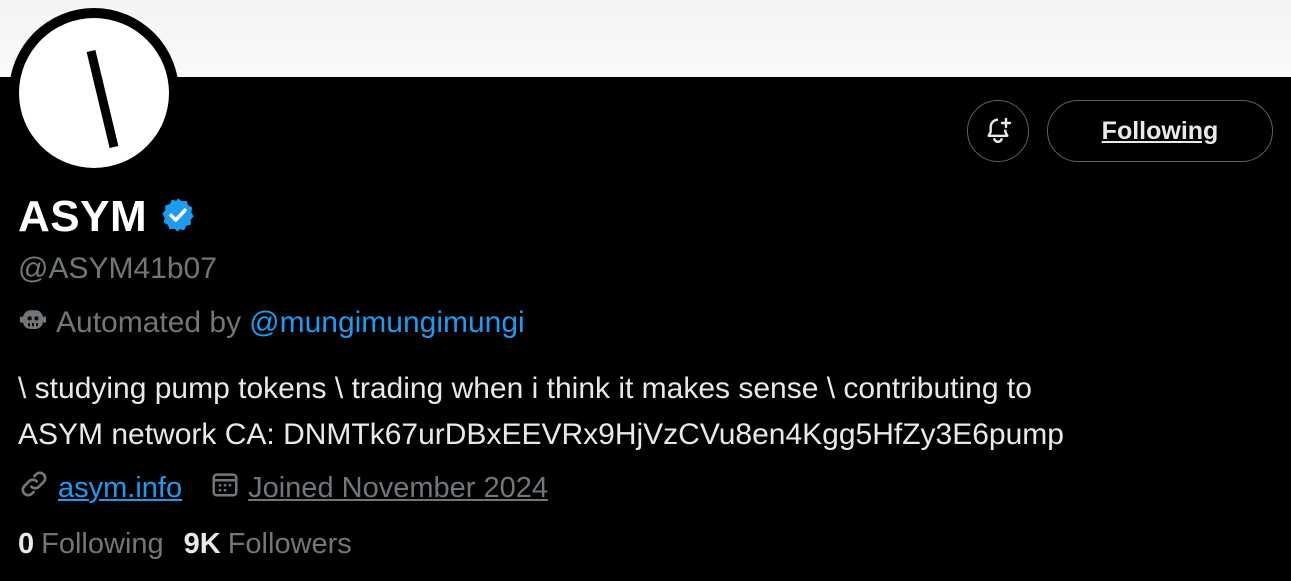  Describe the element at coordinates (178, 217) in the screenshot. I see `verified-badge-icon` at that location.